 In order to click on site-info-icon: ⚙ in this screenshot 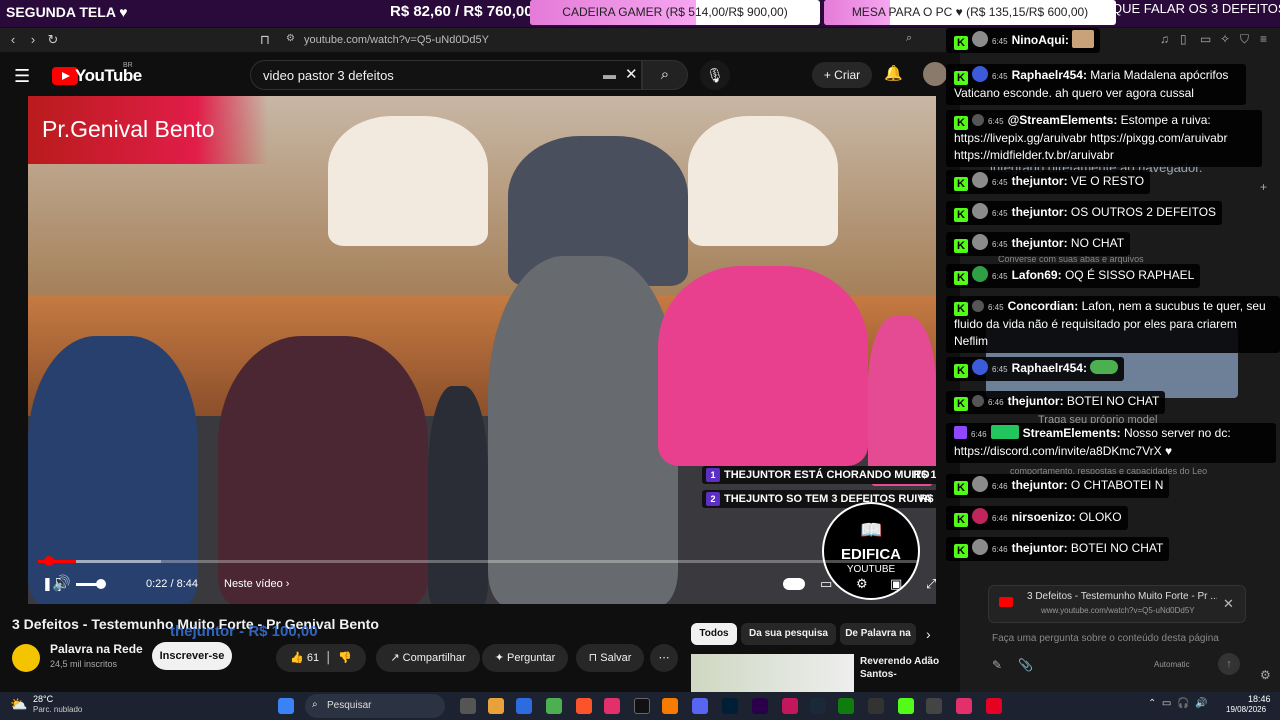, I will do `click(290, 38)`.